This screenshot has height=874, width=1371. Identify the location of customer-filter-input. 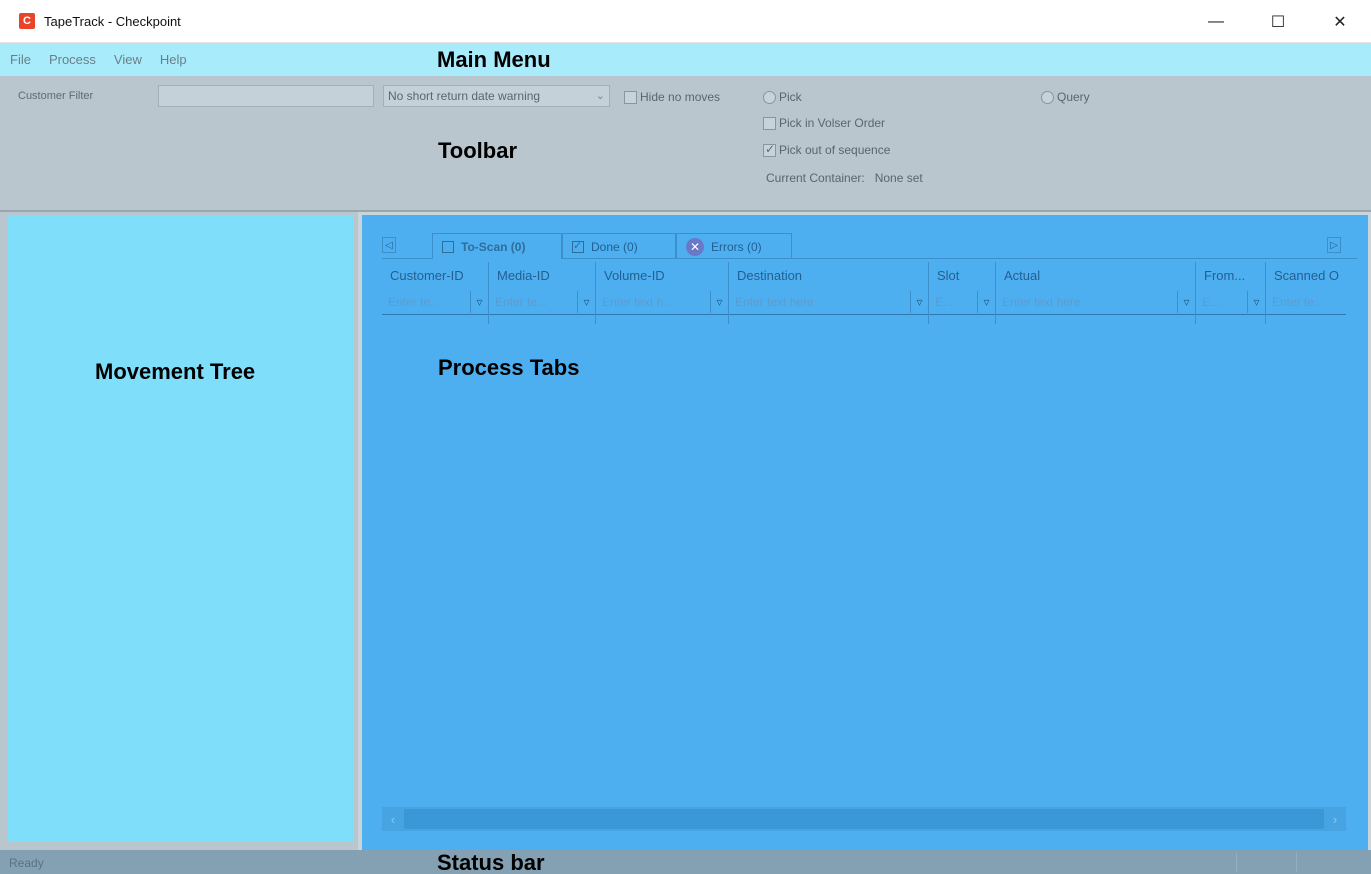
(266, 96).